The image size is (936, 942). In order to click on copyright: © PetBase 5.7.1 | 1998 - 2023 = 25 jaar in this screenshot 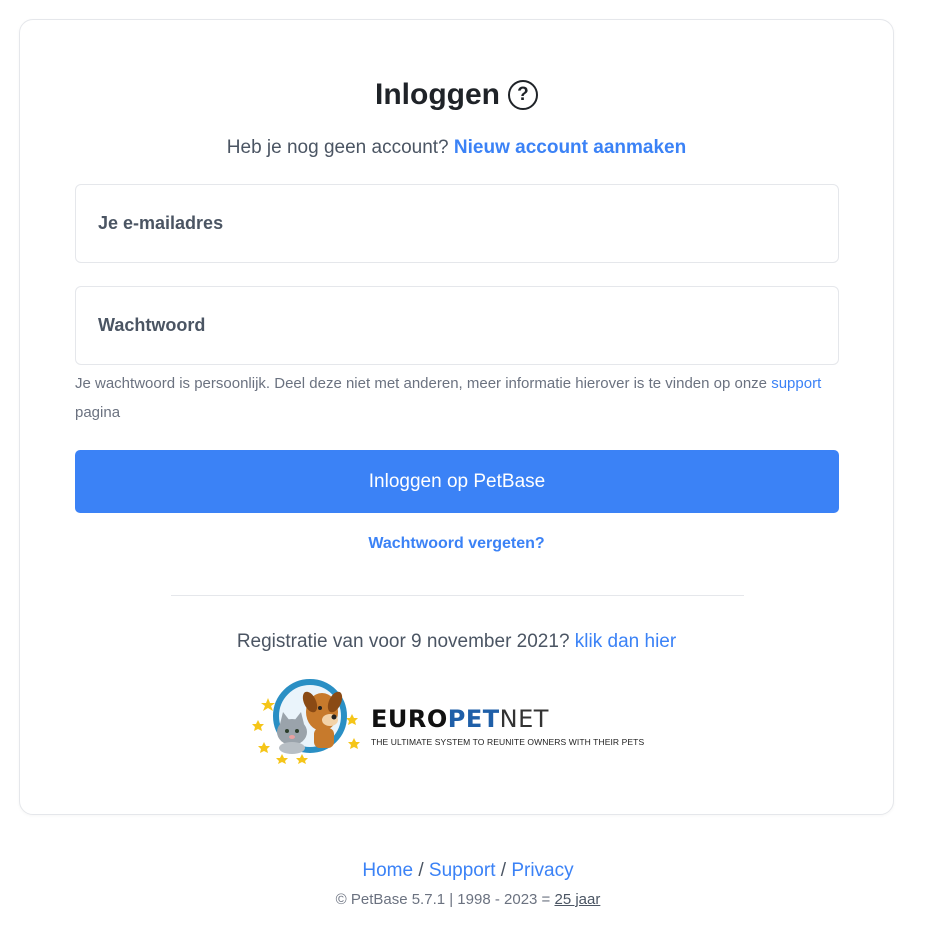, I will do `click(468, 899)`.